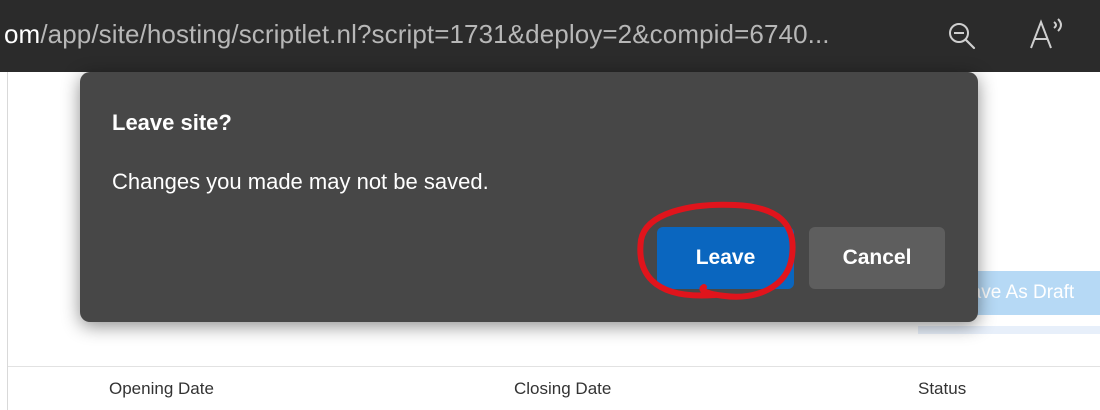 The image size is (1100, 410). I want to click on column-header-closing-date: Closing Date, so click(562, 389).